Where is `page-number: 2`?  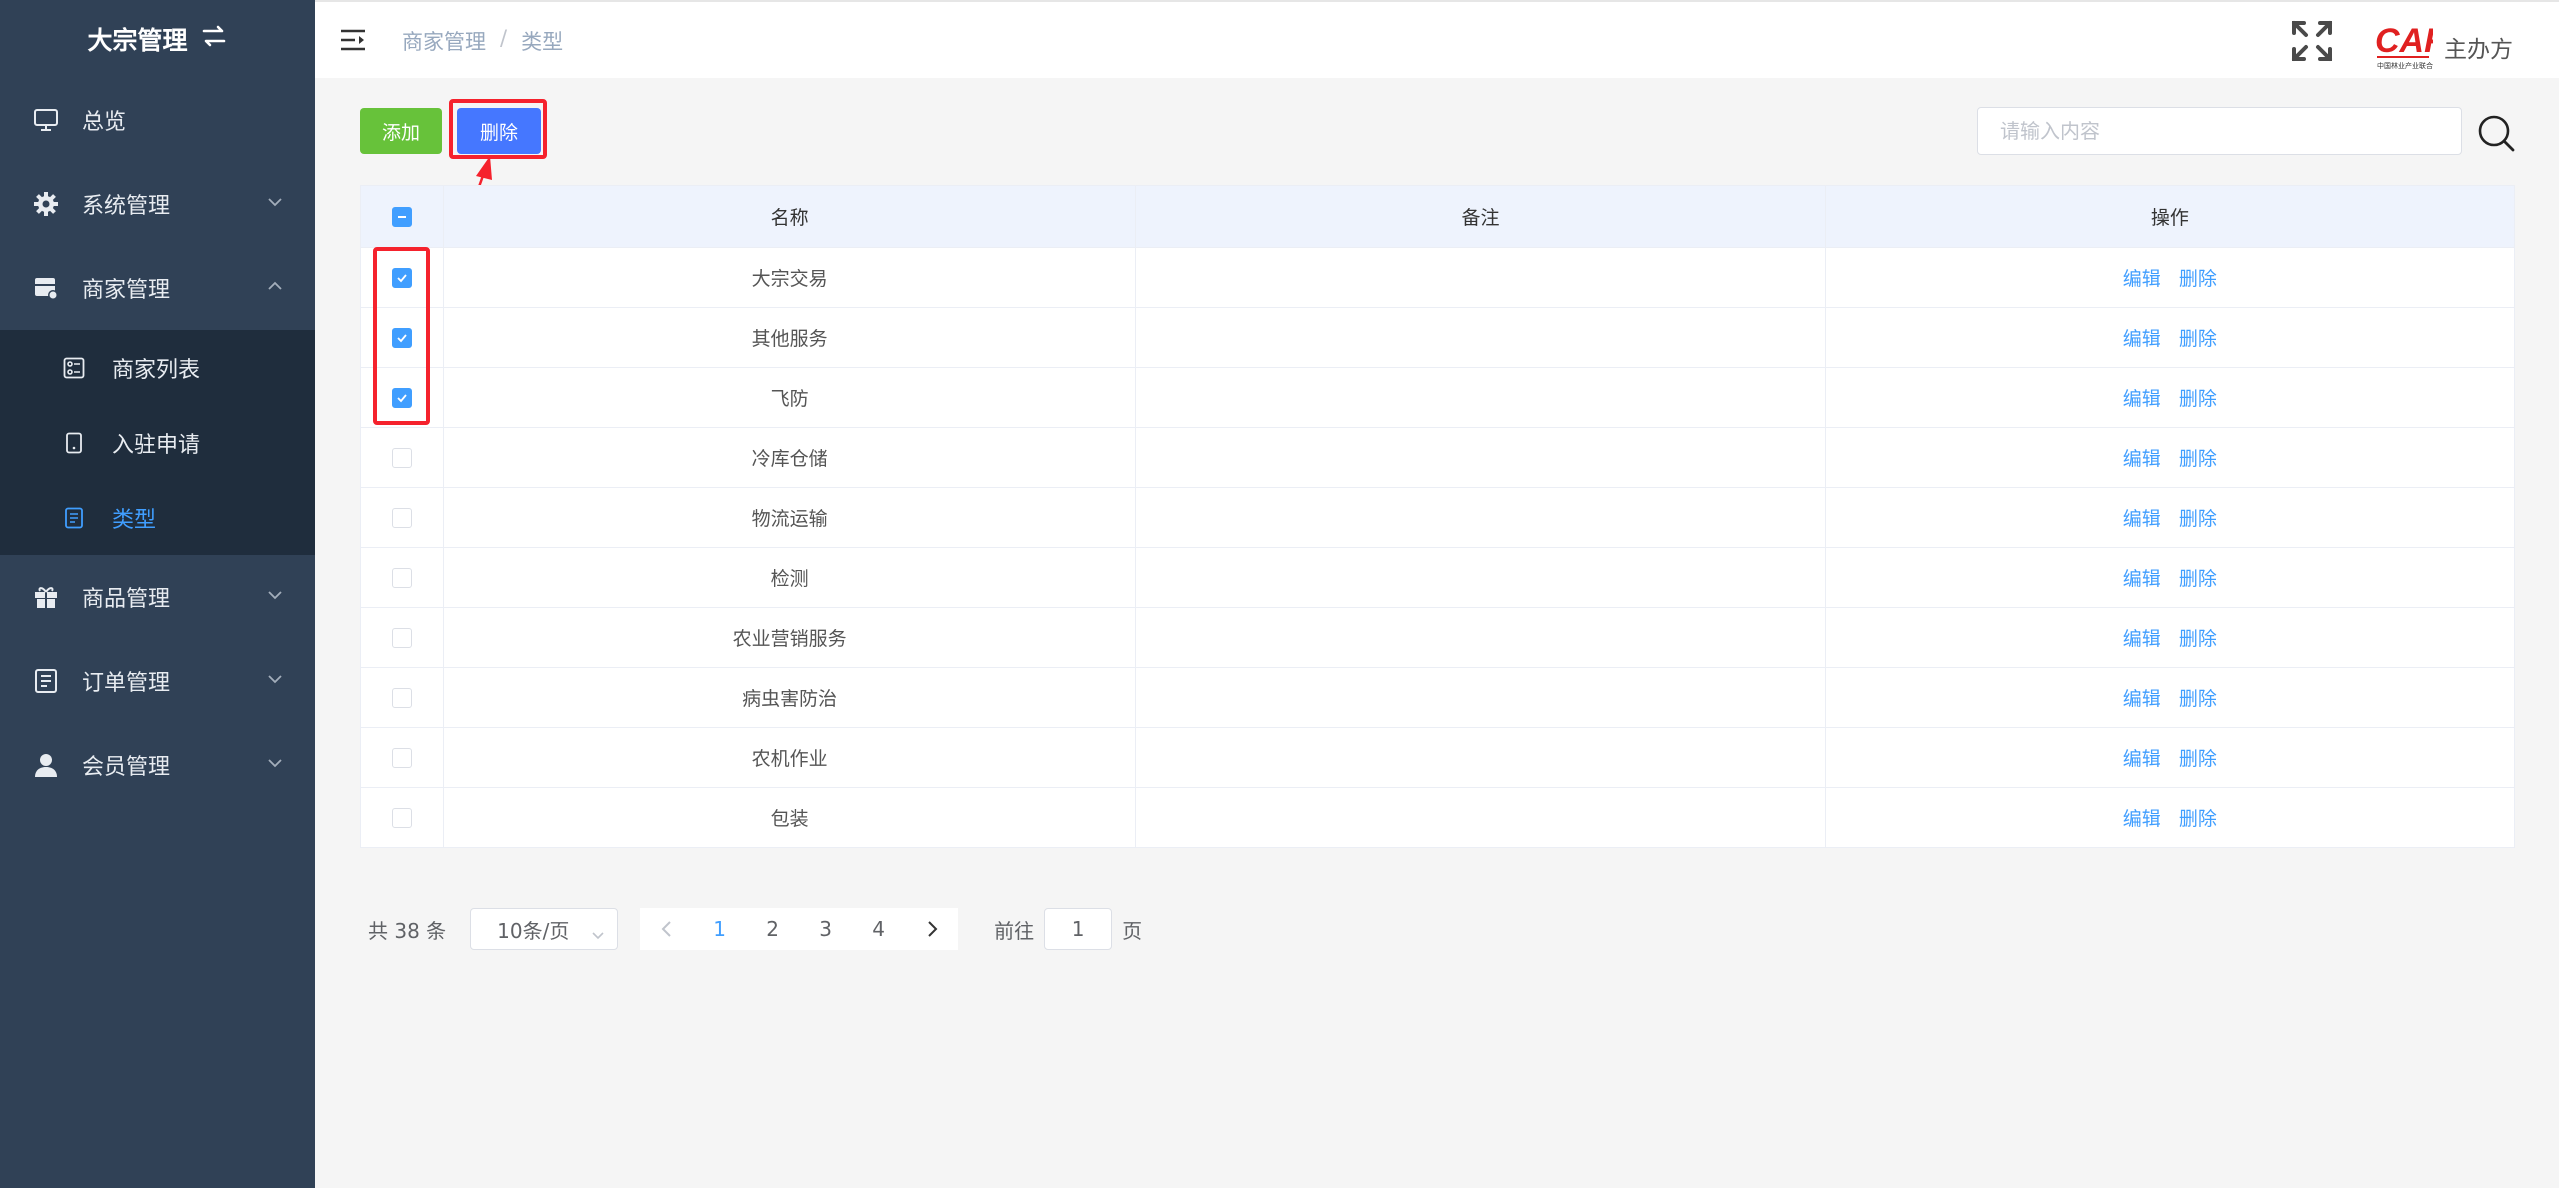
page-number: 2 is located at coordinates (772, 929).